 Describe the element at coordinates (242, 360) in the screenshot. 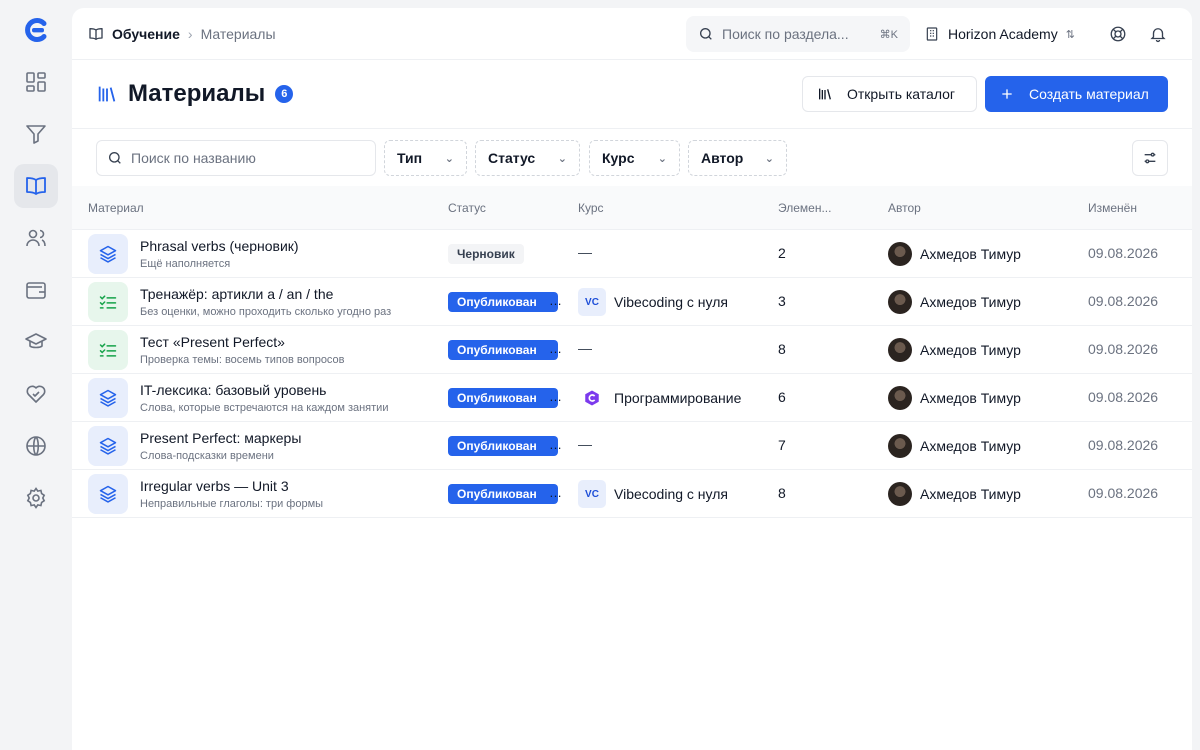

I see `material-subtitle: Проверка темы: восемь типов вопросов` at that location.